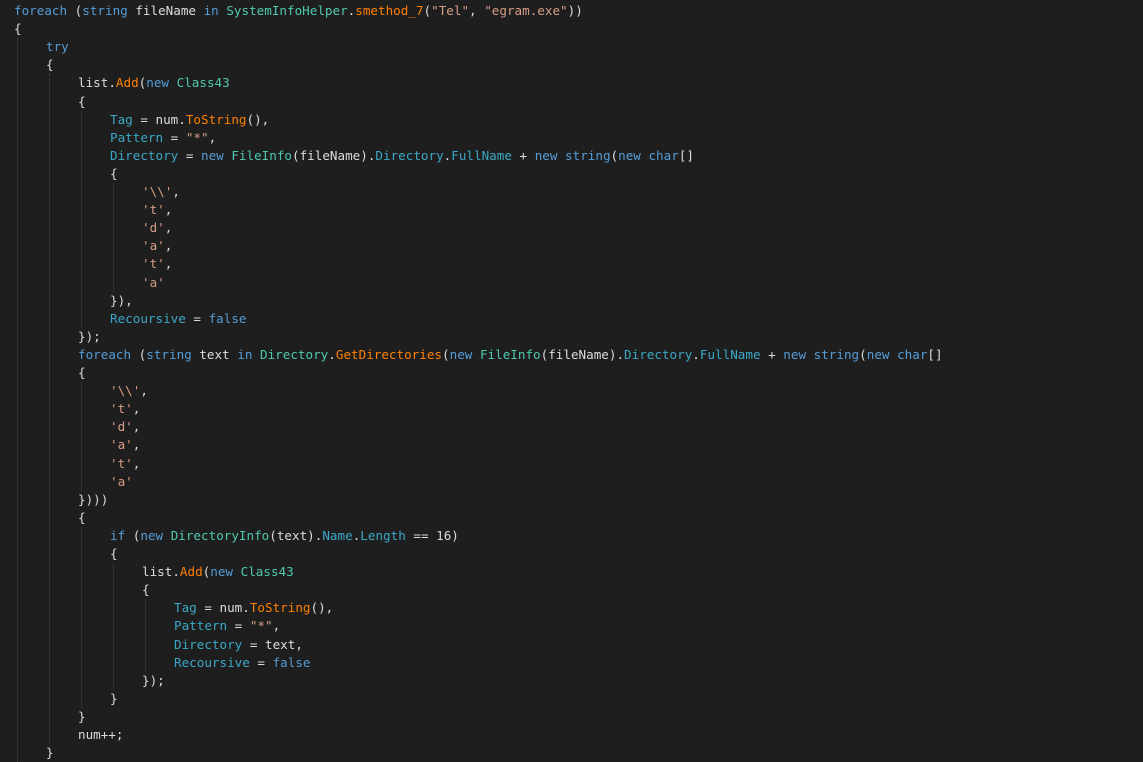 The width and height of the screenshot is (1143, 762). What do you see at coordinates (238, 645) in the screenshot?
I see `code-line: Directory = text,` at bounding box center [238, 645].